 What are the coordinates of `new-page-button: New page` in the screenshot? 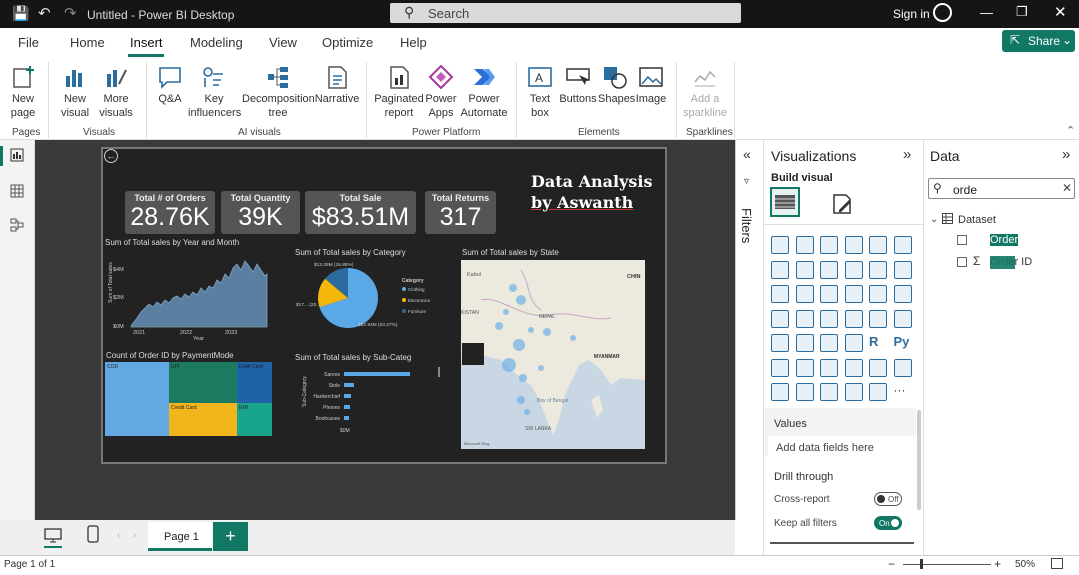 It's located at (23, 92).